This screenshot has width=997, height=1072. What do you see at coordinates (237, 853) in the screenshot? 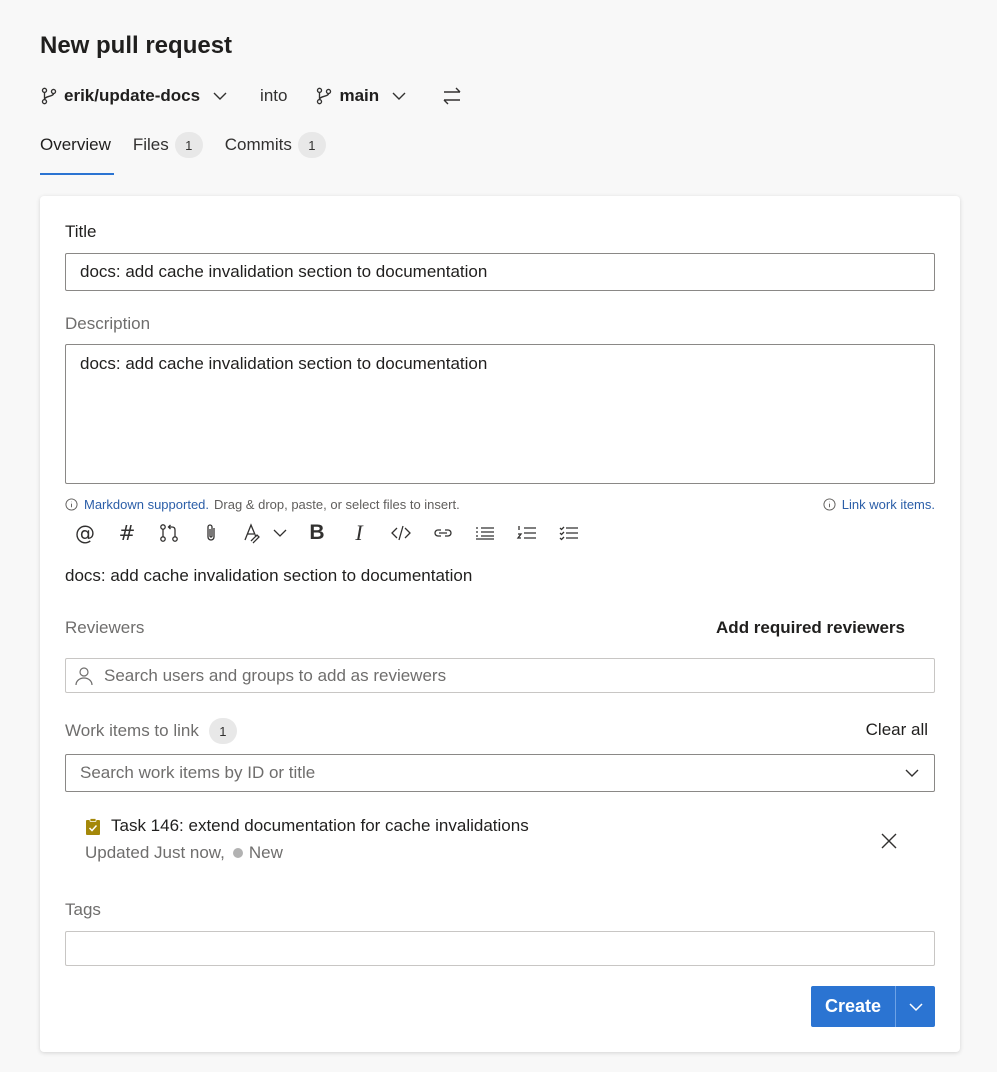
I see `work-item-state-dot` at bounding box center [237, 853].